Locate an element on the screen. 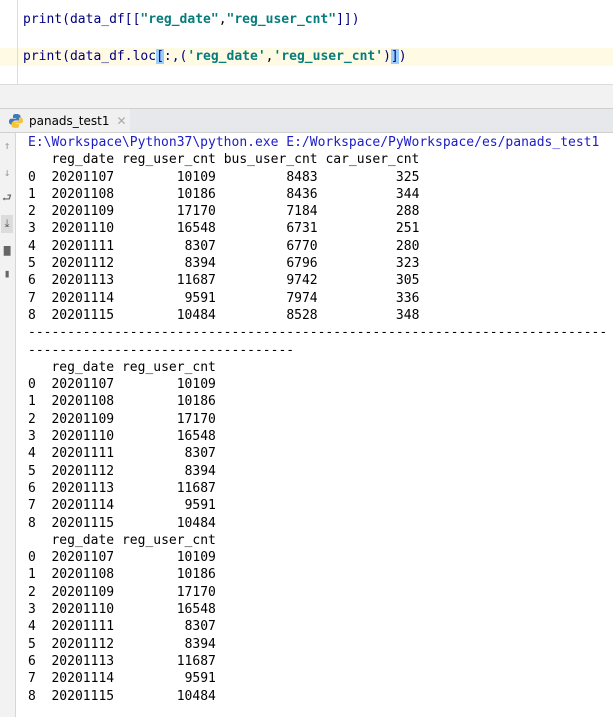 The image size is (613, 717). run-tab: panads_test1 ✕ is located at coordinates (65, 120).